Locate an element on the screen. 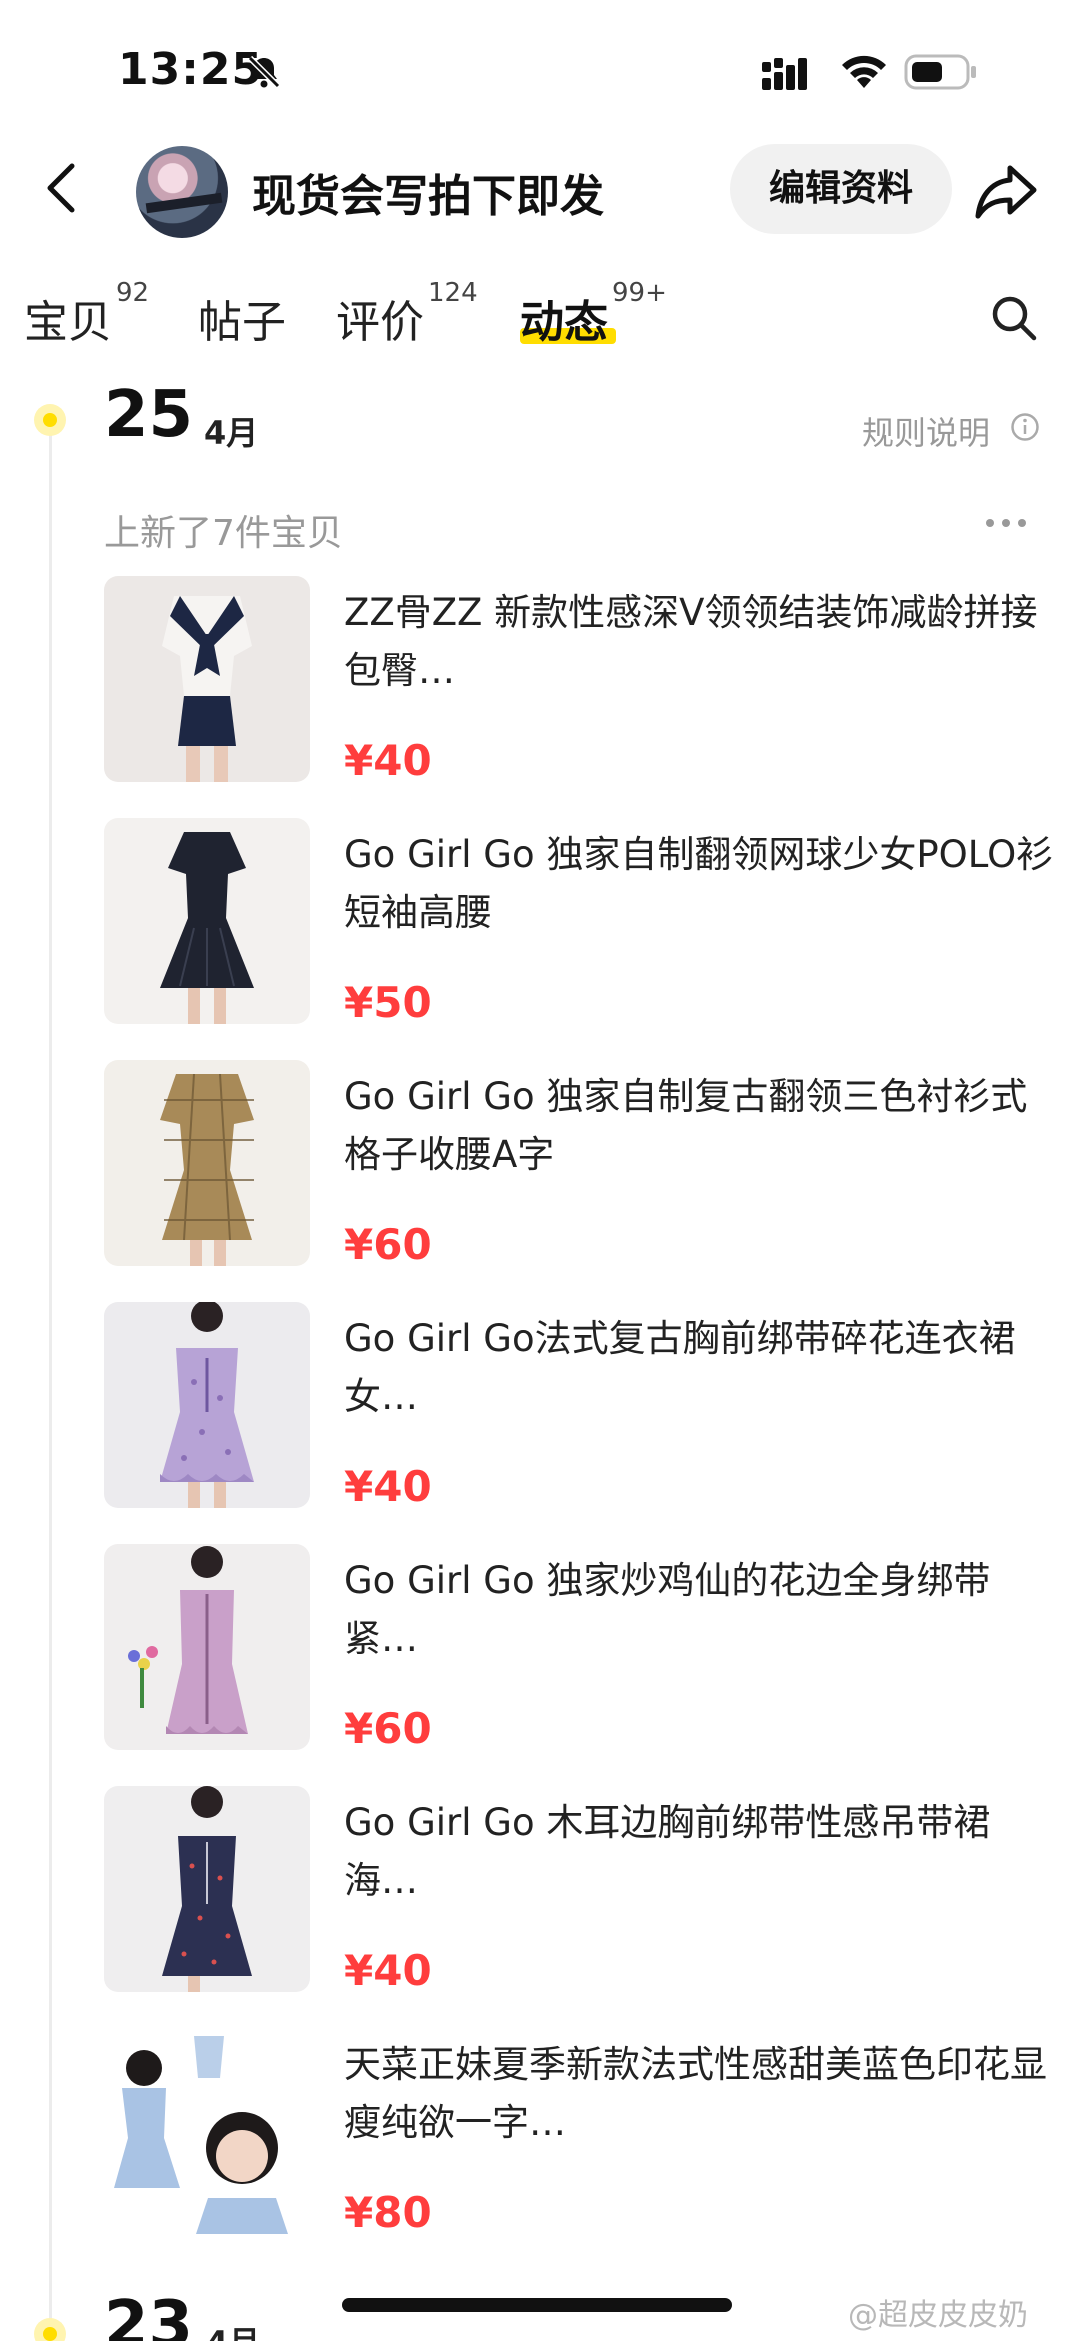  cellular-signal-icon is located at coordinates (784, 74).